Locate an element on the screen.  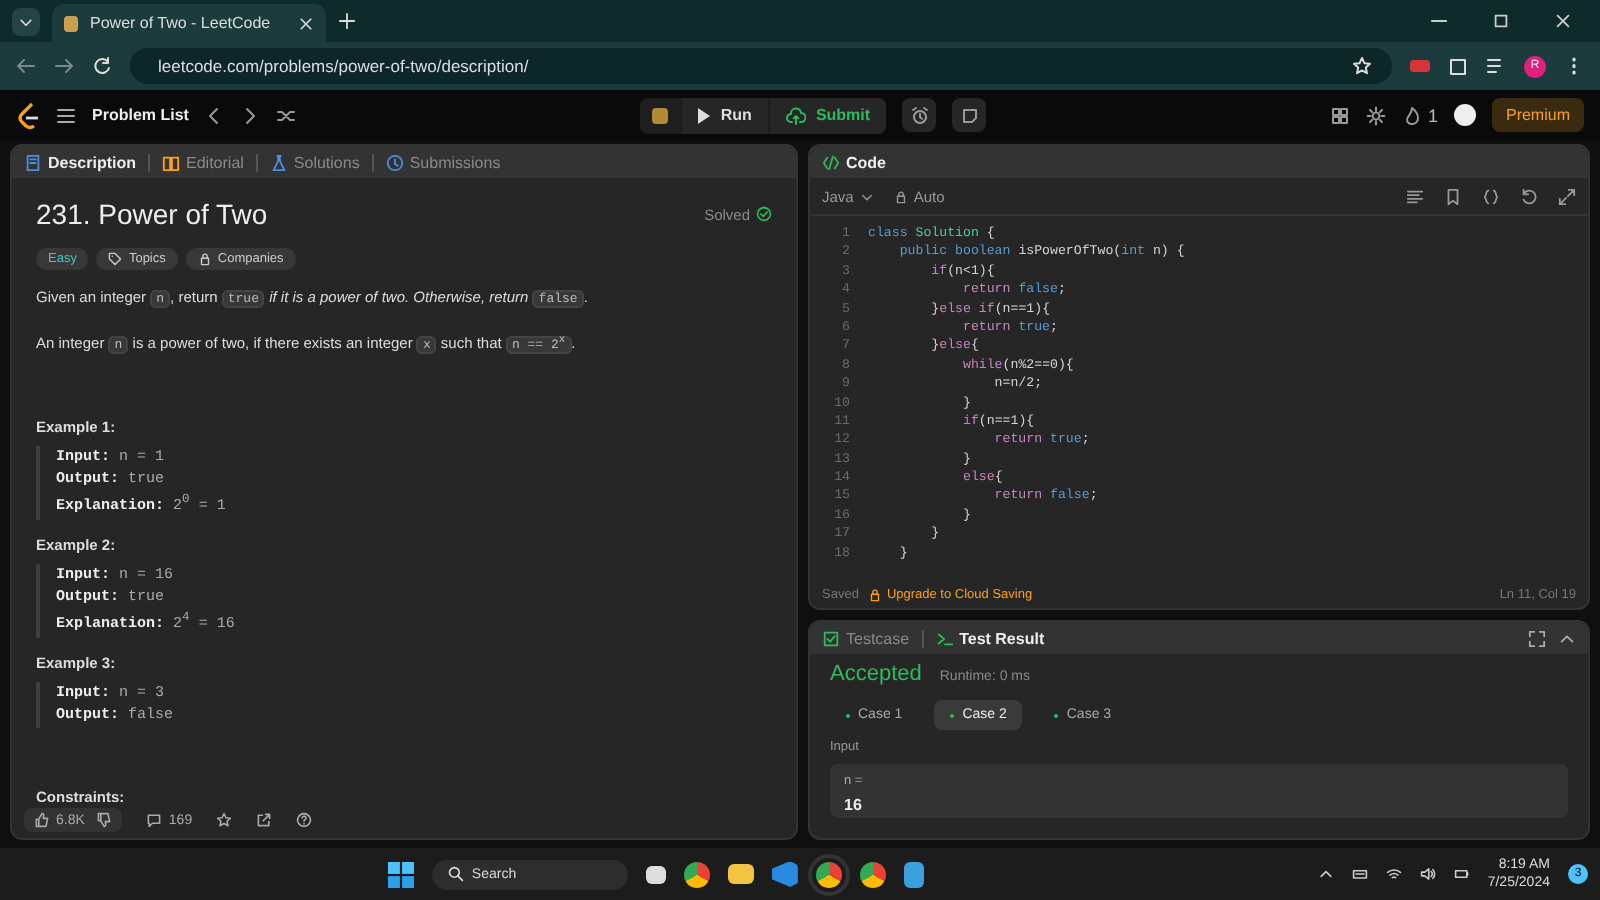
address-bar: leetcode.com/problems/power-of-two/description/ is located at coordinates (761, 66).